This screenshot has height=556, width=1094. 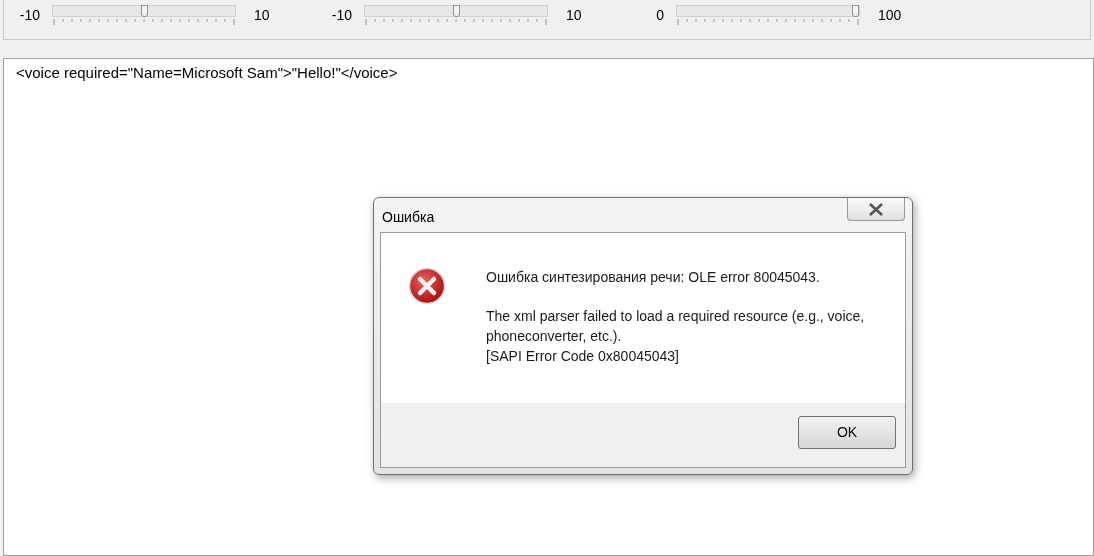 I want to click on slider-min-label: 0, so click(x=660, y=15).